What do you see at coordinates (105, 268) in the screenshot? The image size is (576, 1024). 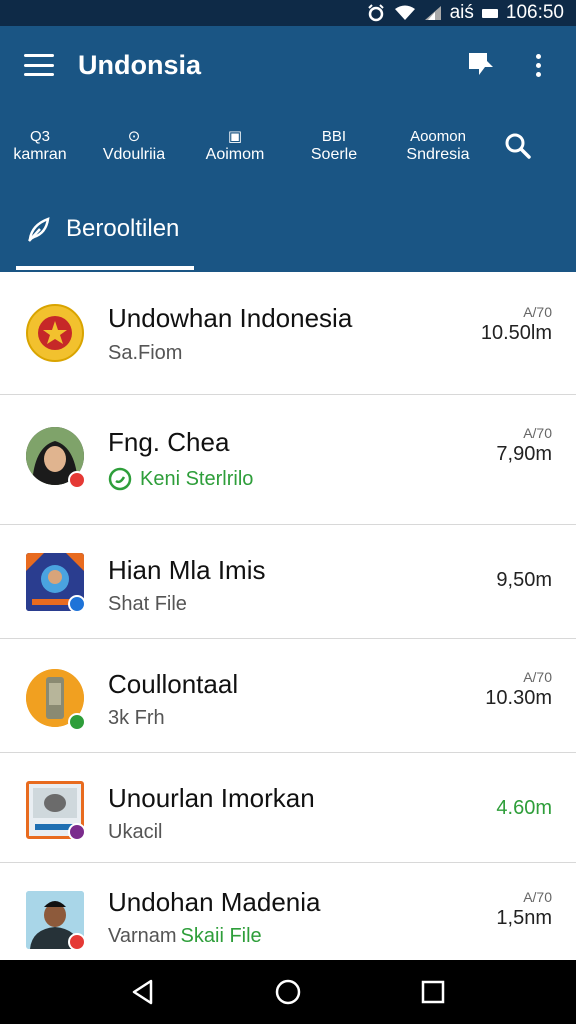 I see `tab-indicator` at bounding box center [105, 268].